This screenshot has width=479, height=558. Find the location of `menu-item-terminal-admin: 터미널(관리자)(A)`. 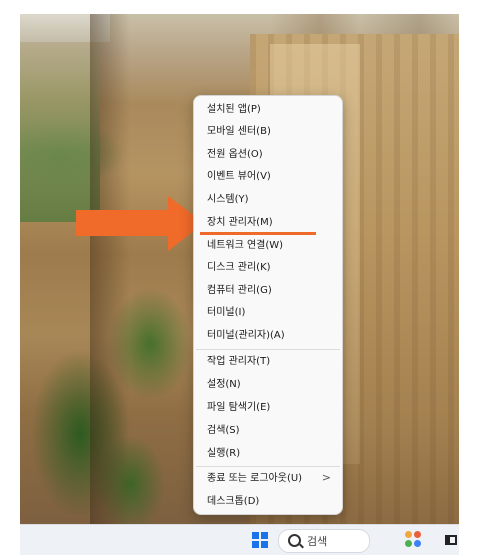

menu-item-terminal-admin: 터미널(관리자)(A) is located at coordinates (268, 336).